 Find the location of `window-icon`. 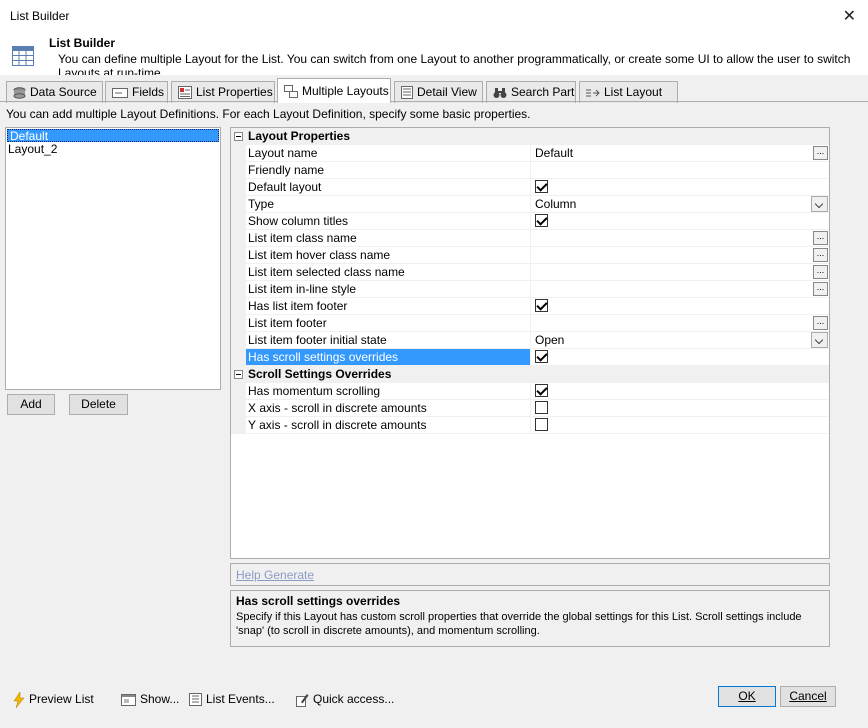

window-icon is located at coordinates (128, 699).